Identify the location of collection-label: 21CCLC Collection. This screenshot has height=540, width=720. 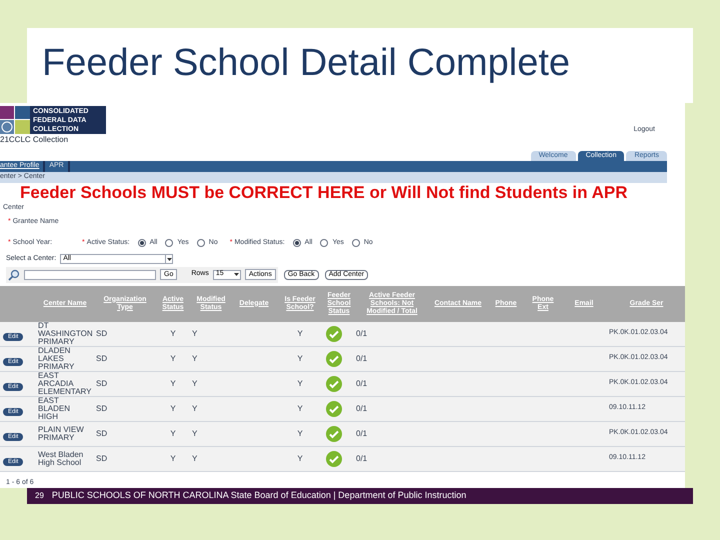
(35, 140).